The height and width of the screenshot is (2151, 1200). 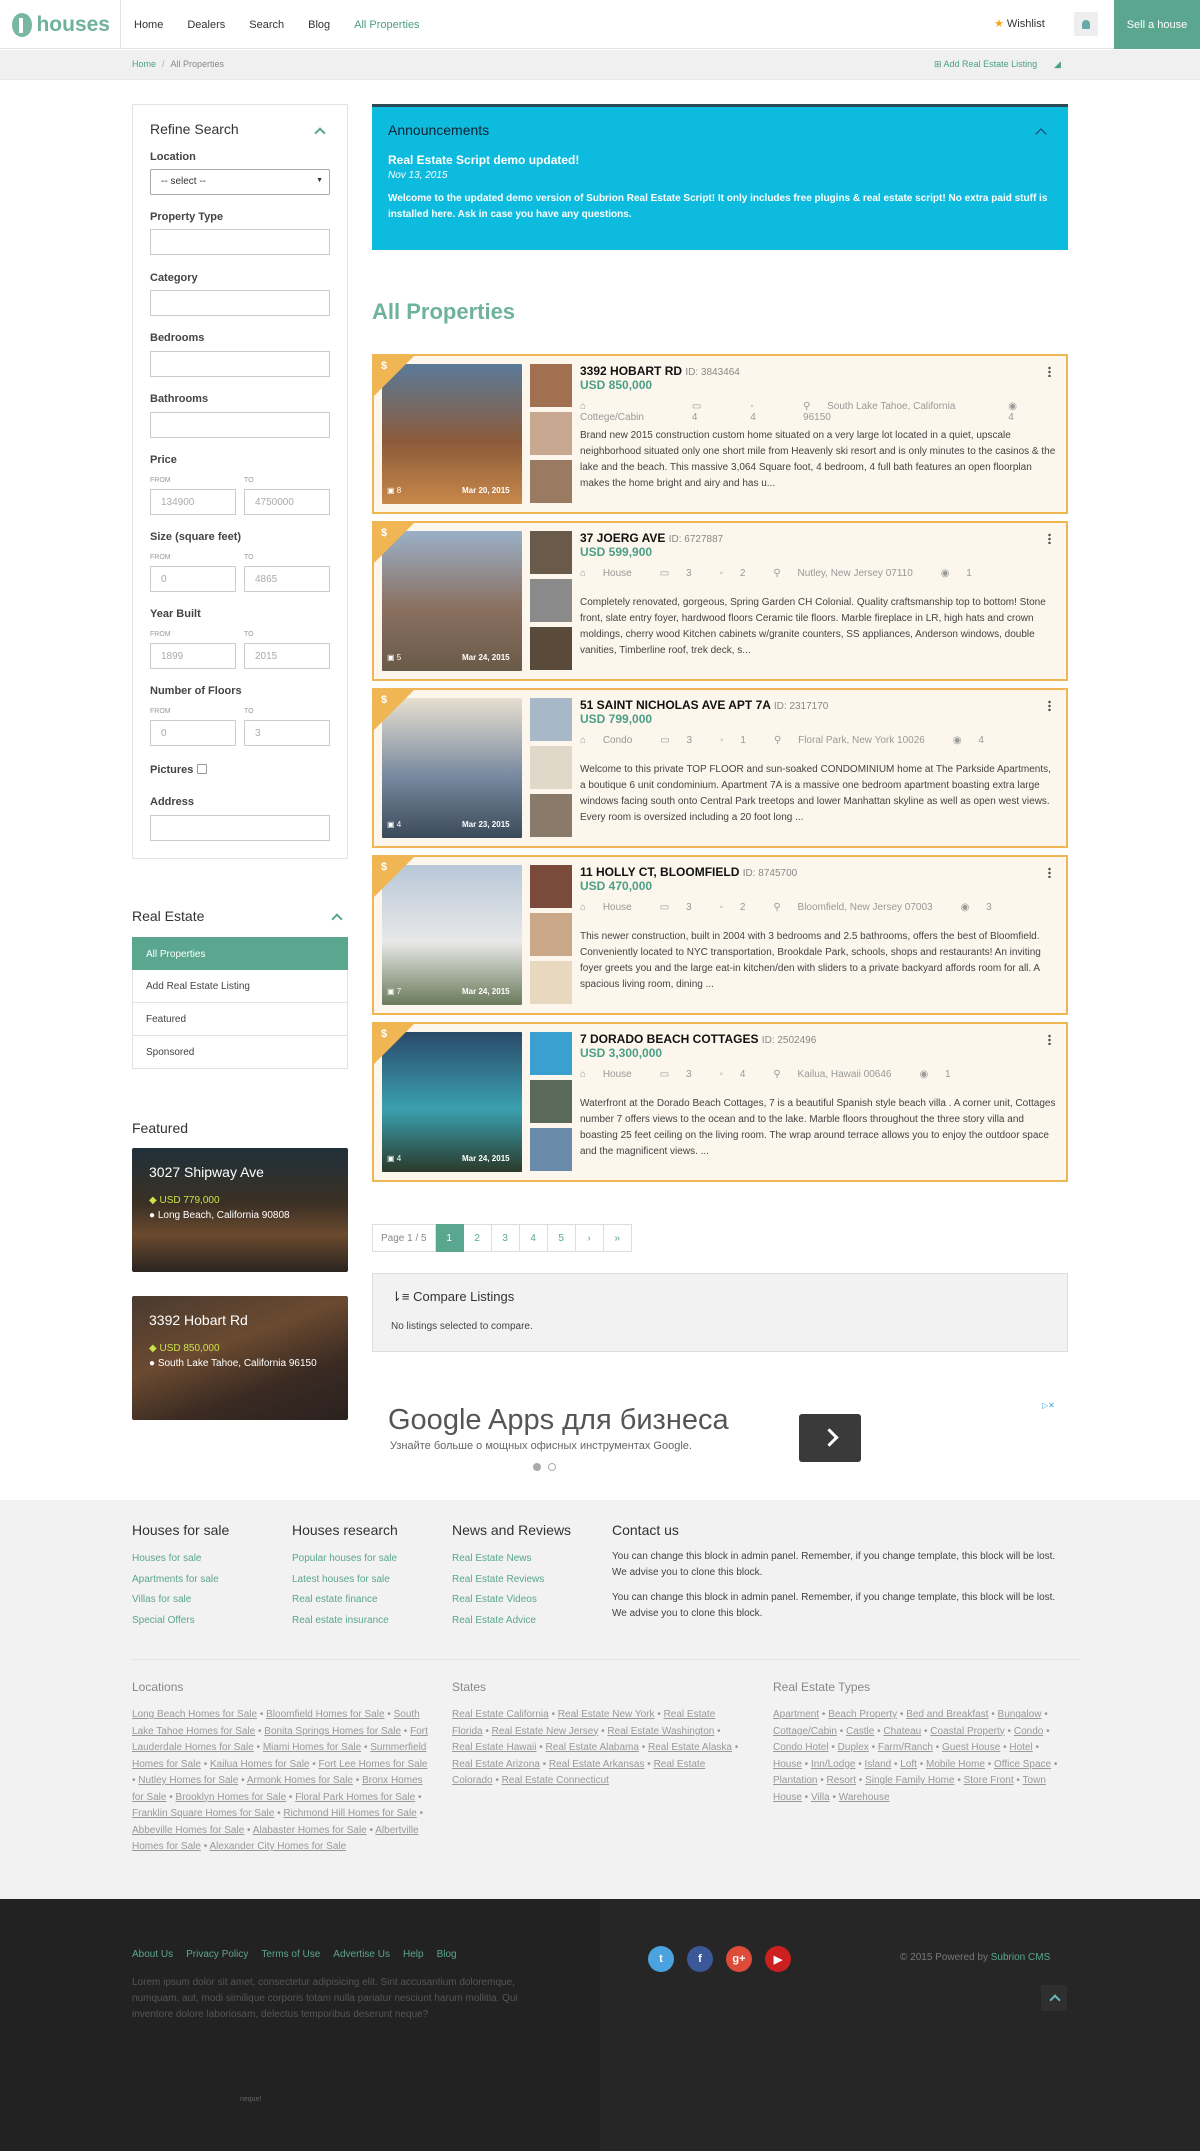 I want to click on footer-seo-link: Guest House, so click(x=971, y=1747).